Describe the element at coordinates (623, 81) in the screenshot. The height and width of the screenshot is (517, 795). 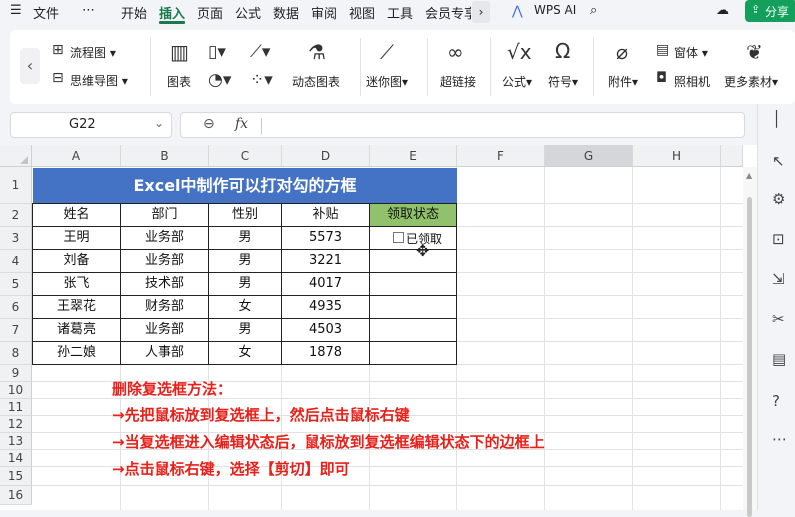
I see `attachment-button: 附件▾` at that location.